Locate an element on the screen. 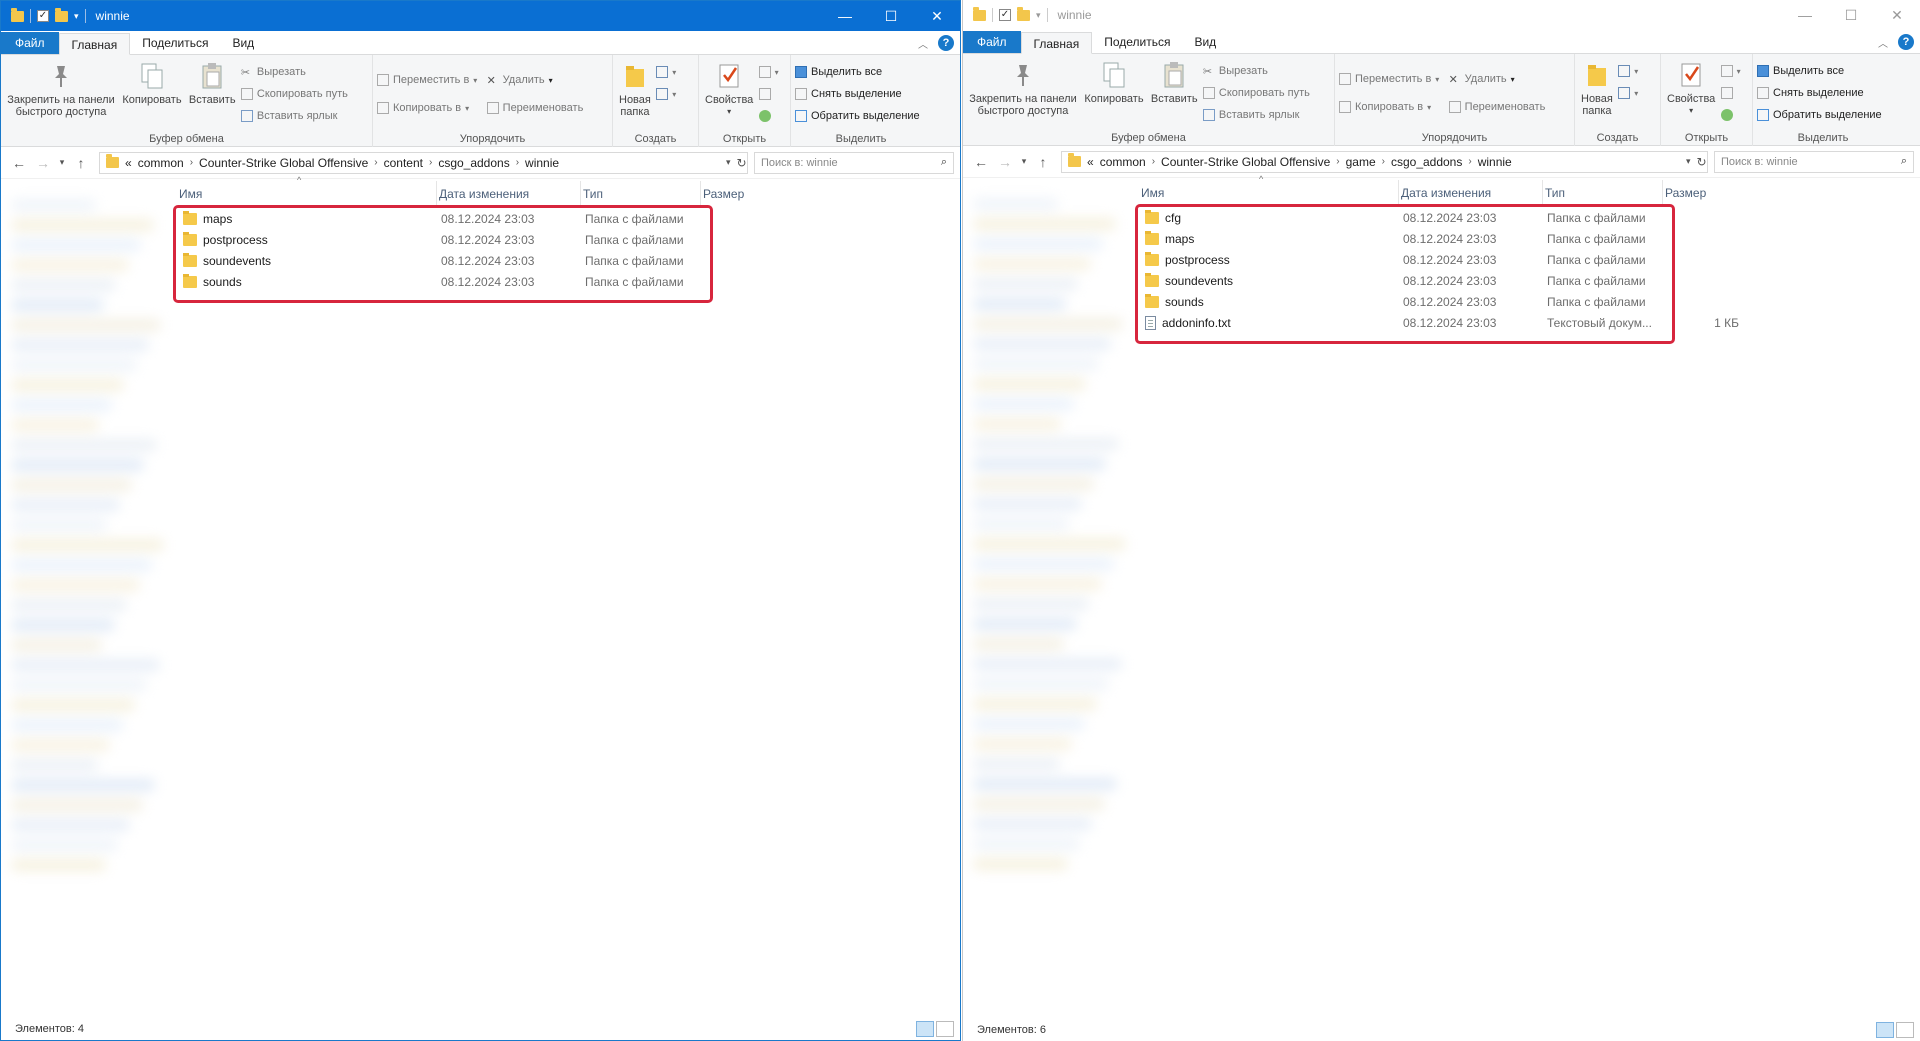 The width and height of the screenshot is (1920, 1041). copy-path-button: Скопировать путь is located at coordinates (1256, 93).